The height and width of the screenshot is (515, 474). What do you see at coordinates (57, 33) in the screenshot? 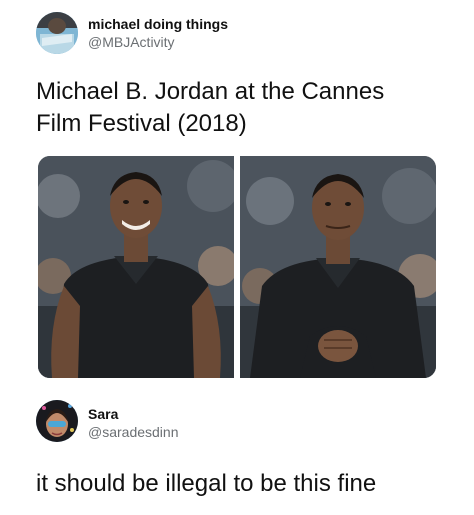
I see `author-avatar` at bounding box center [57, 33].